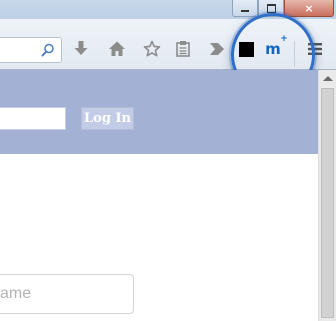 The height and width of the screenshot is (321, 336). Describe the element at coordinates (16, 293) in the screenshot. I see `name-field-placeholder: ame` at that location.